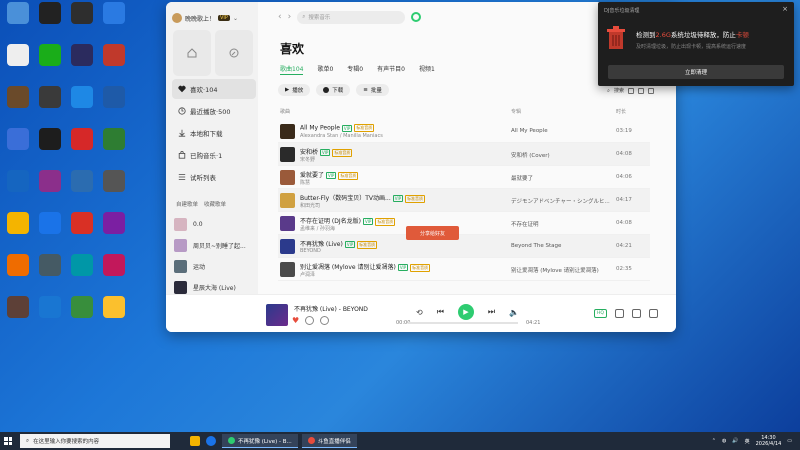  Describe the element at coordinates (631, 90) in the screenshot. I see `list-view-icon` at that location.